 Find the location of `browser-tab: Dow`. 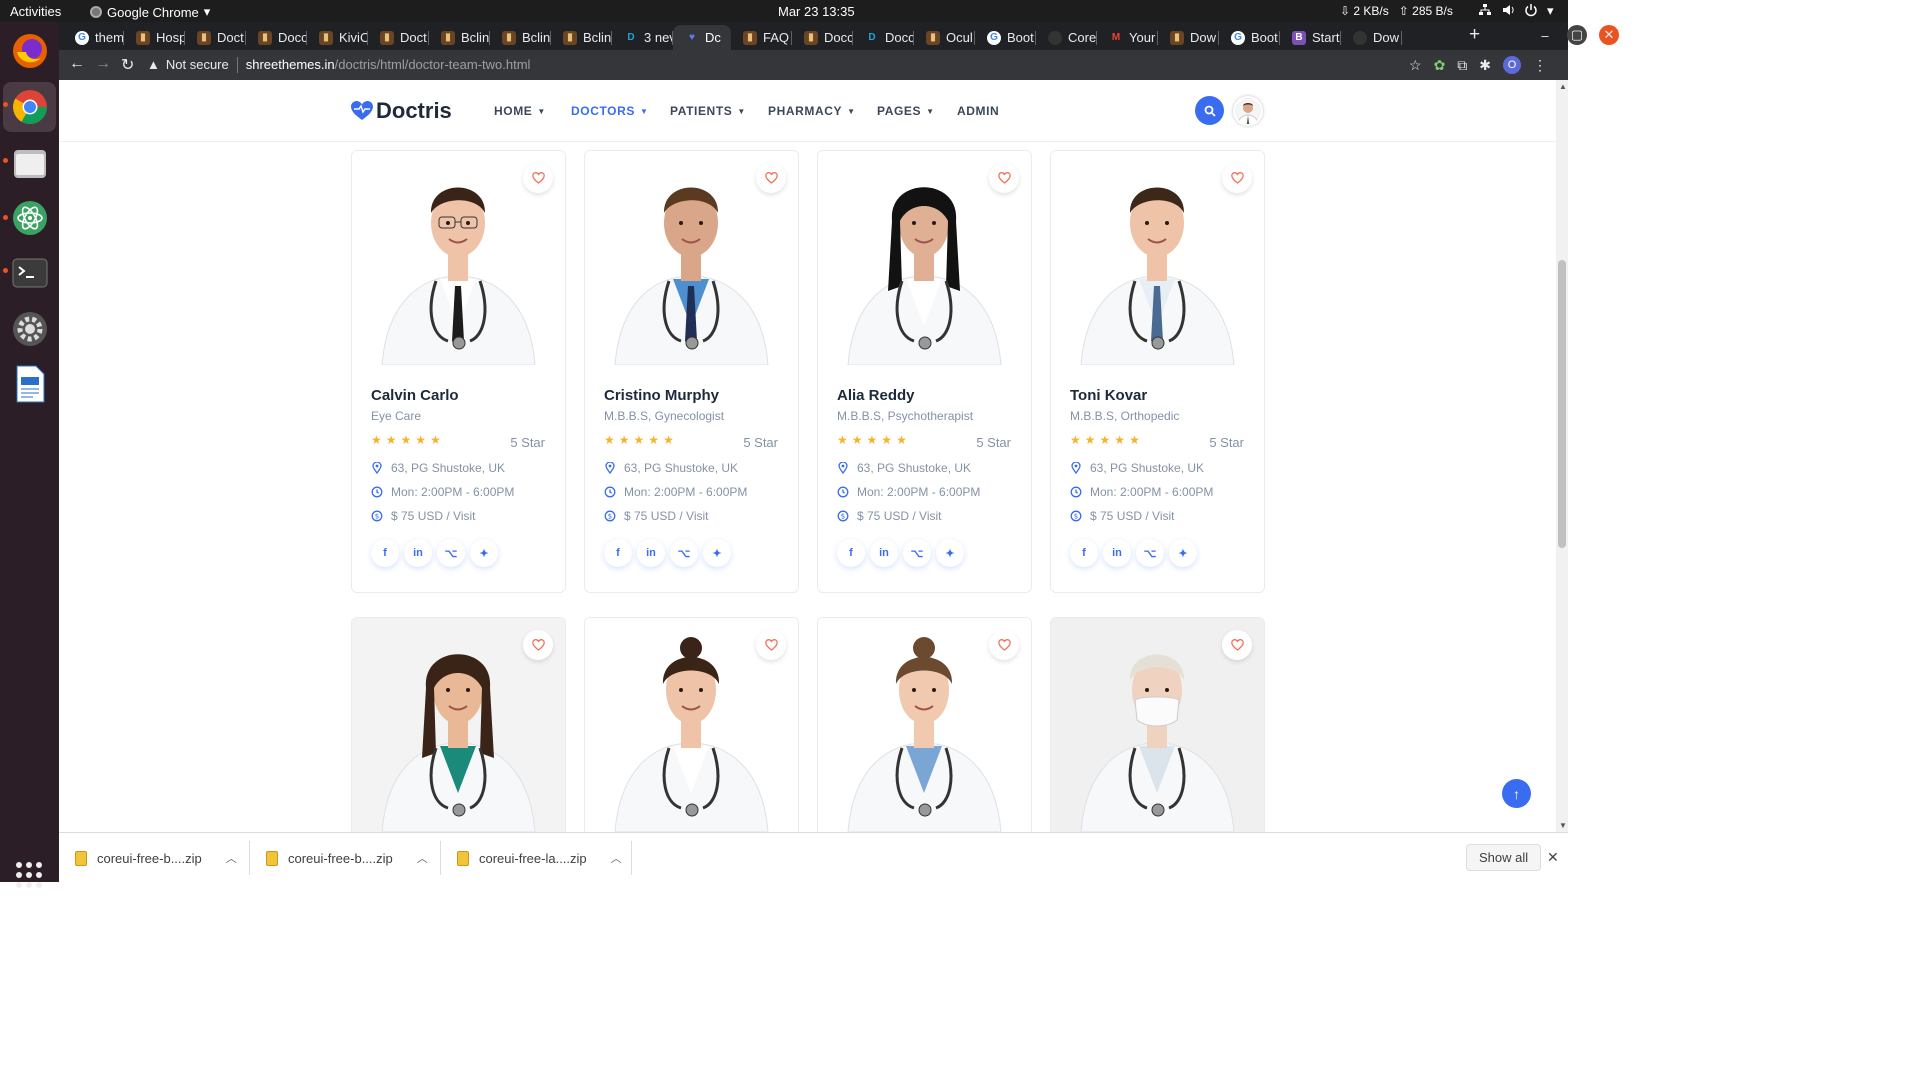

browser-tab: Dow is located at coordinates (1371, 37).